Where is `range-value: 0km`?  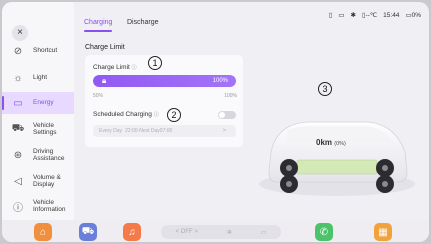
range-value: 0km is located at coordinates (324, 142).